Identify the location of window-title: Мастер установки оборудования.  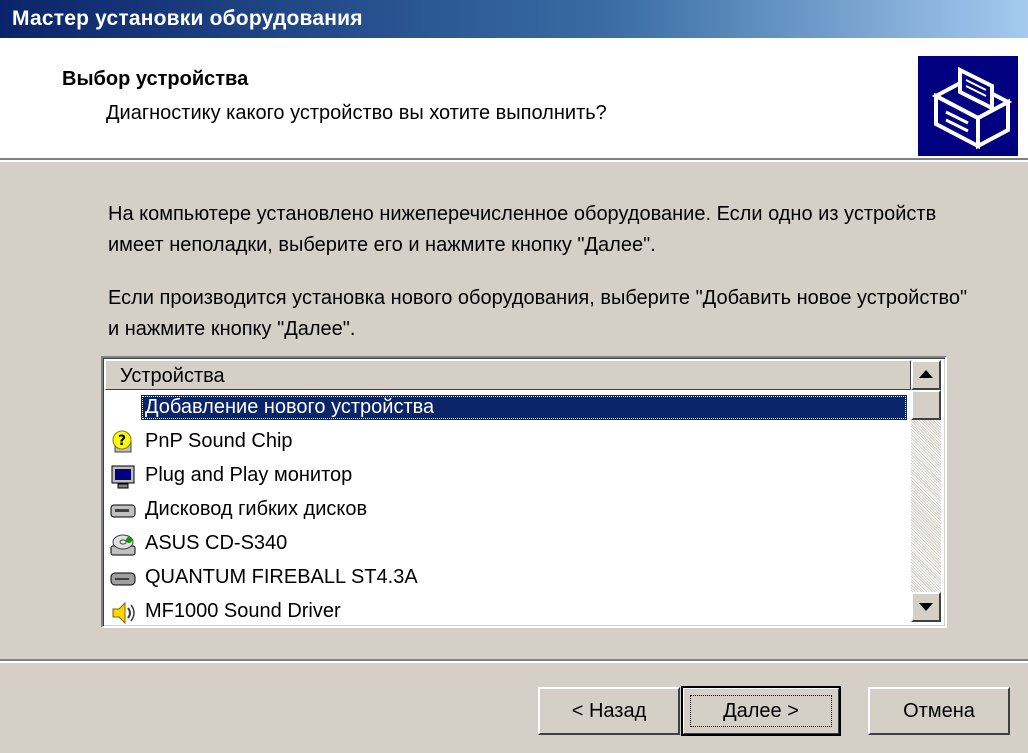
(187, 18).